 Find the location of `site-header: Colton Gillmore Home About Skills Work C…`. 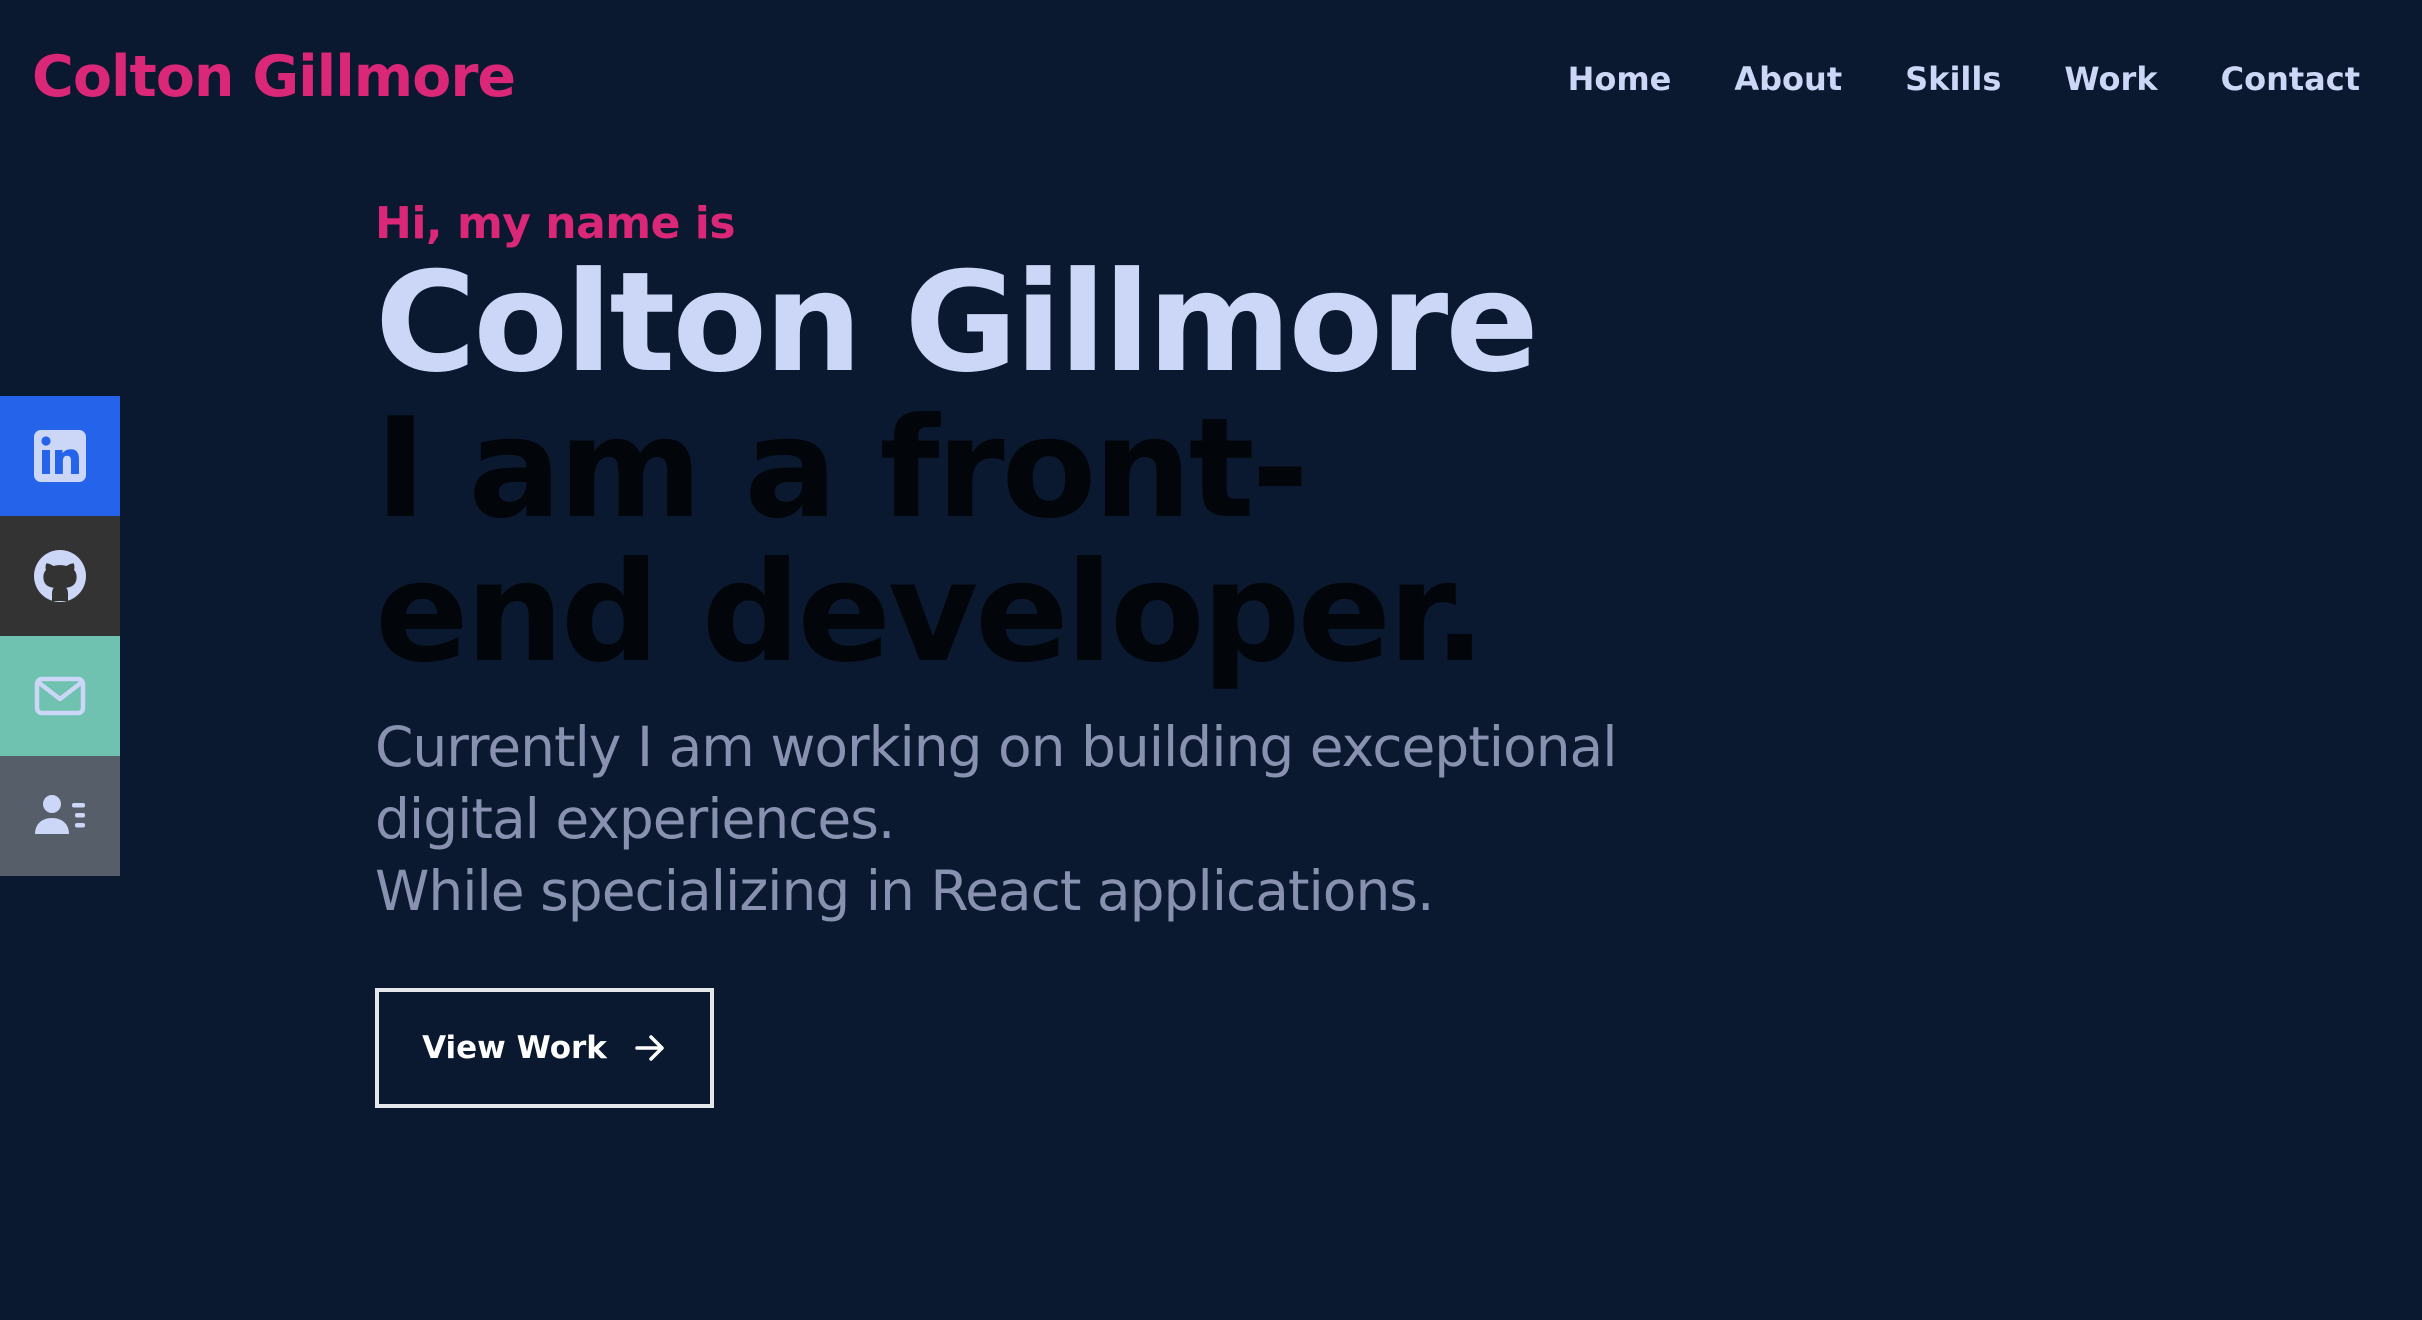

site-header: Colton Gillmore Home About Skills Work C… is located at coordinates (1211, 80).